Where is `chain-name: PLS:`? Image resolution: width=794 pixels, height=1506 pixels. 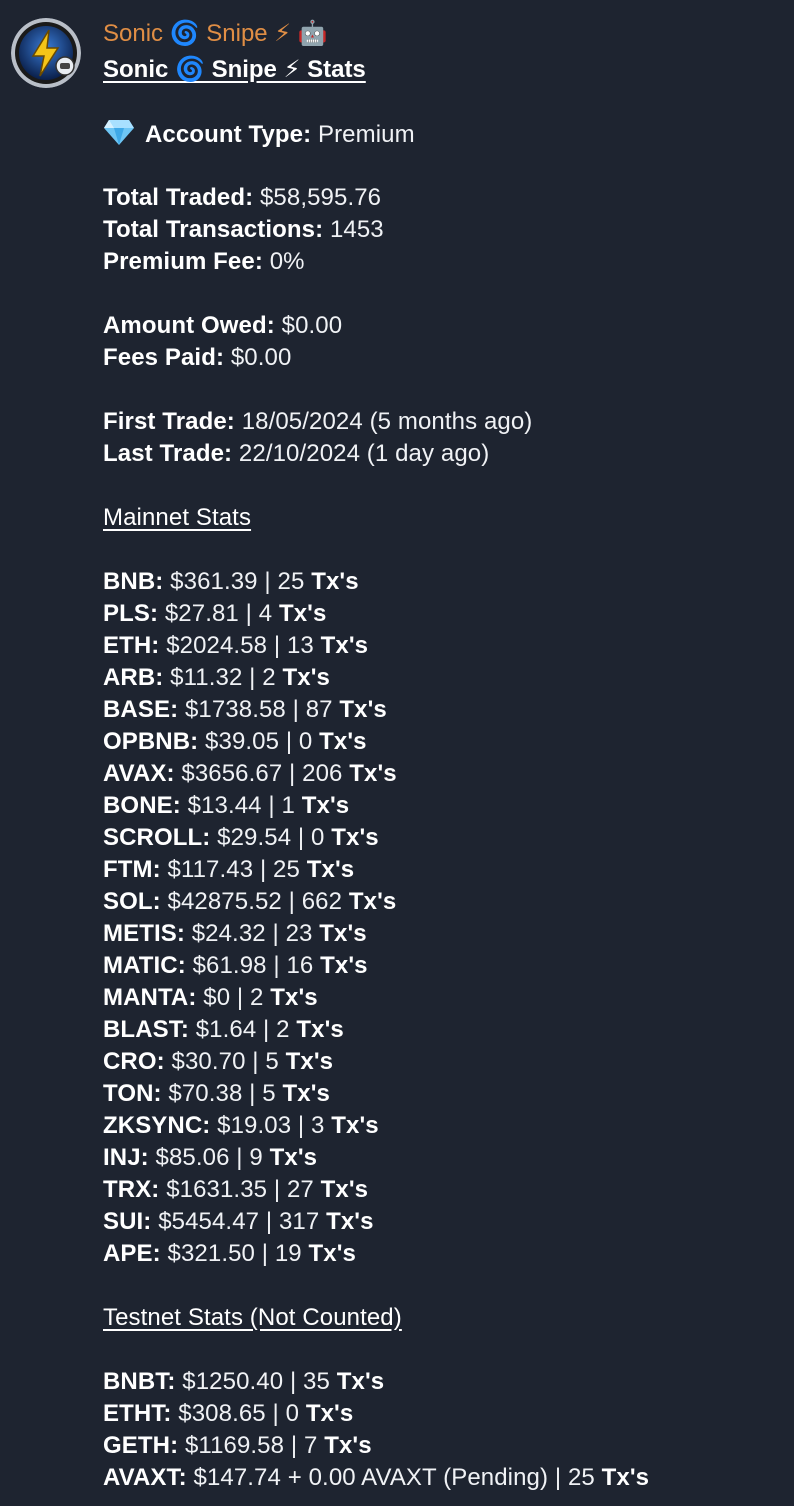
chain-name: PLS: is located at coordinates (131, 613).